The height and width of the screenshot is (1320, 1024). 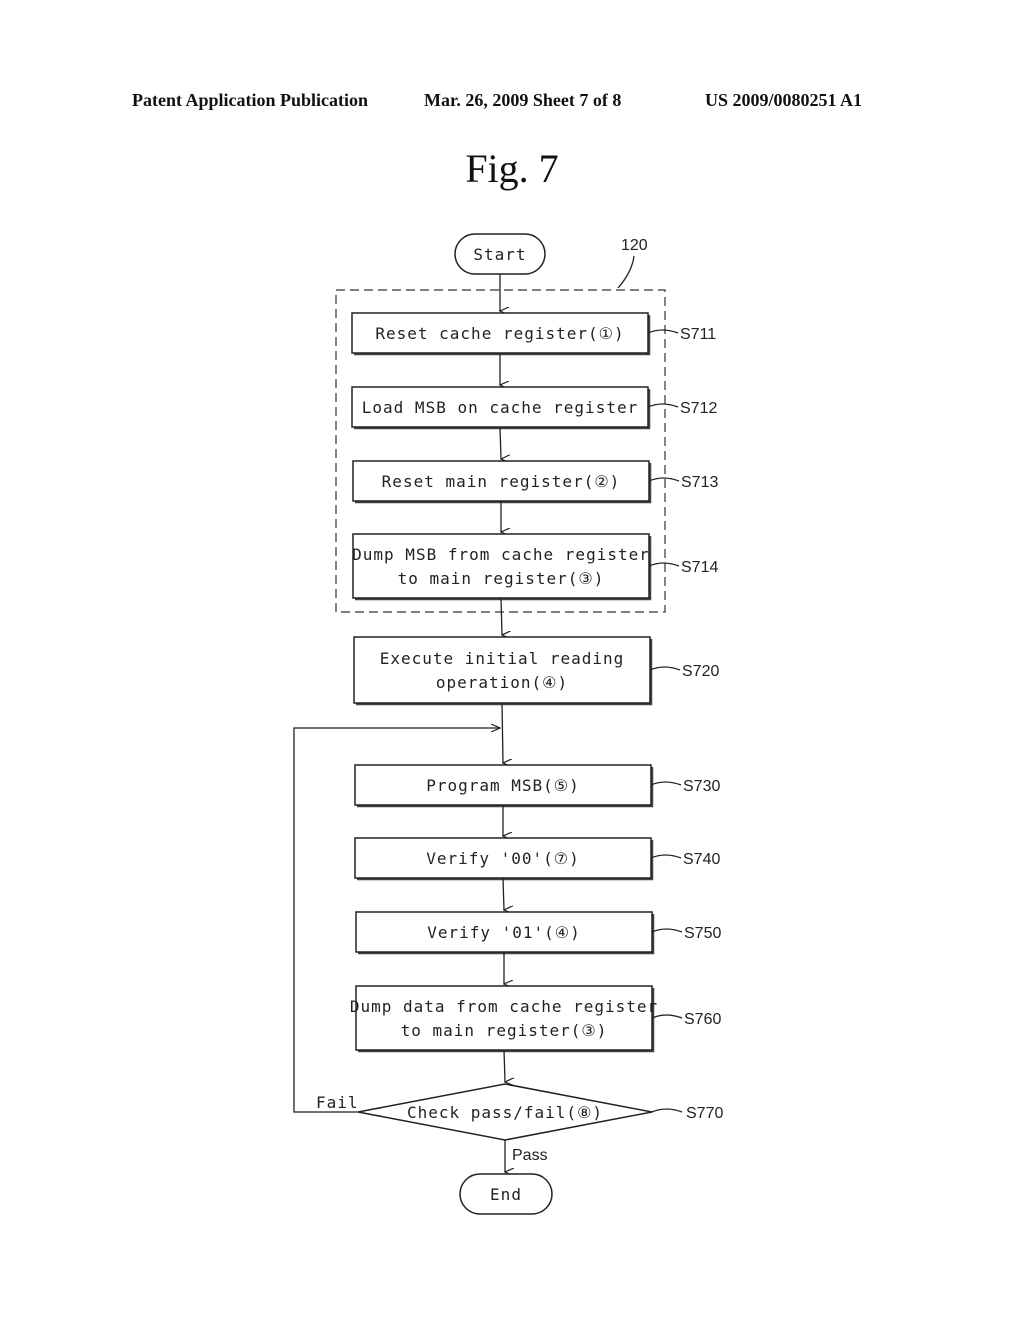 I want to click on arrow-s740-to-next, so click(x=503, y=893).